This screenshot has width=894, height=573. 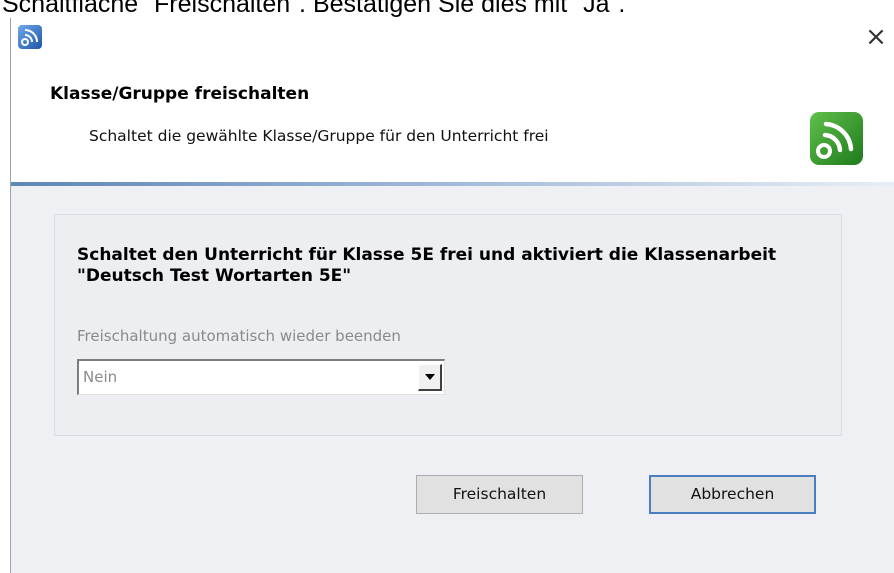 What do you see at coordinates (239, 336) in the screenshot?
I see `auto-end-label: Freischaltung automatisch wieder beenden` at bounding box center [239, 336].